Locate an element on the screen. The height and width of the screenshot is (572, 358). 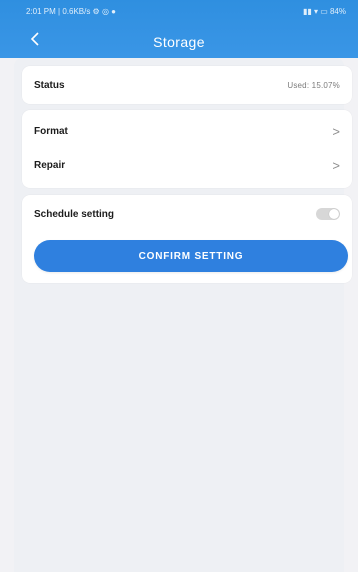
status-row: Status Used: 15.07% is located at coordinates (187, 85).